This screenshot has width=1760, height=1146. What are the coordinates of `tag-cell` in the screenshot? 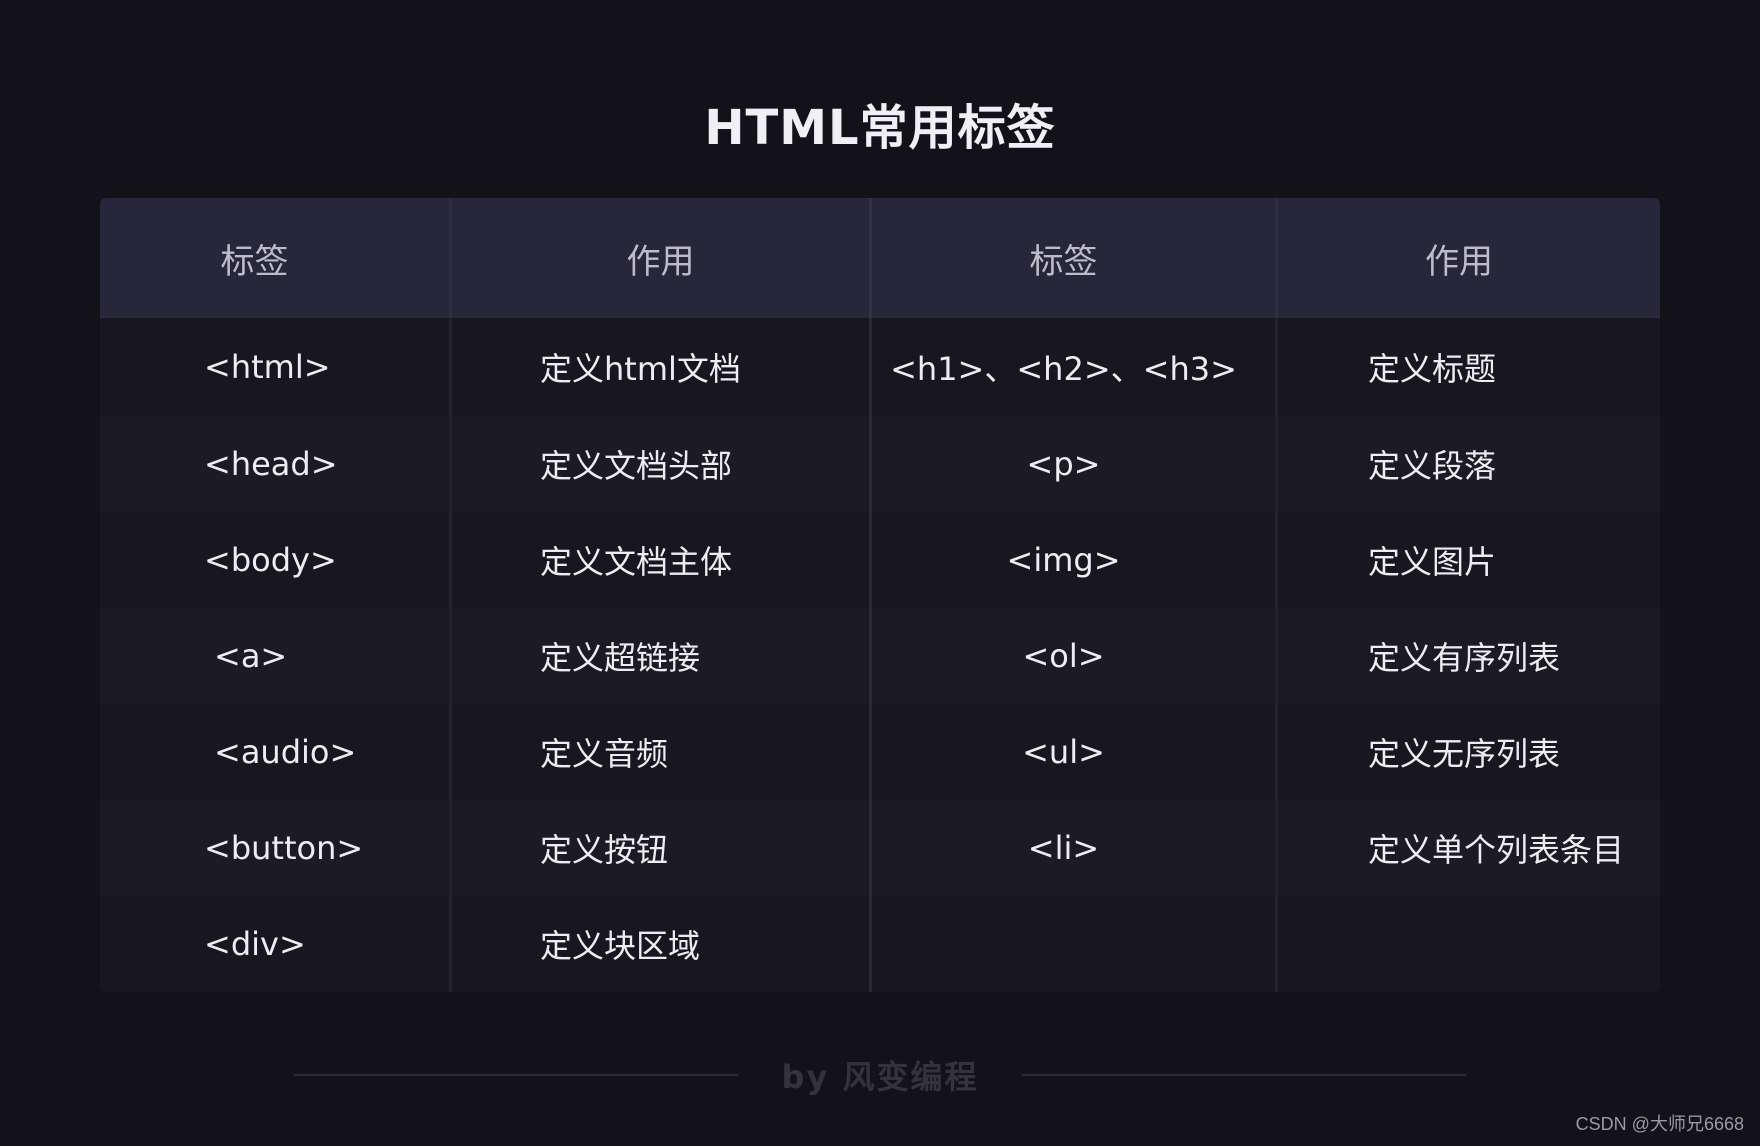 It's located at (1075, 944).